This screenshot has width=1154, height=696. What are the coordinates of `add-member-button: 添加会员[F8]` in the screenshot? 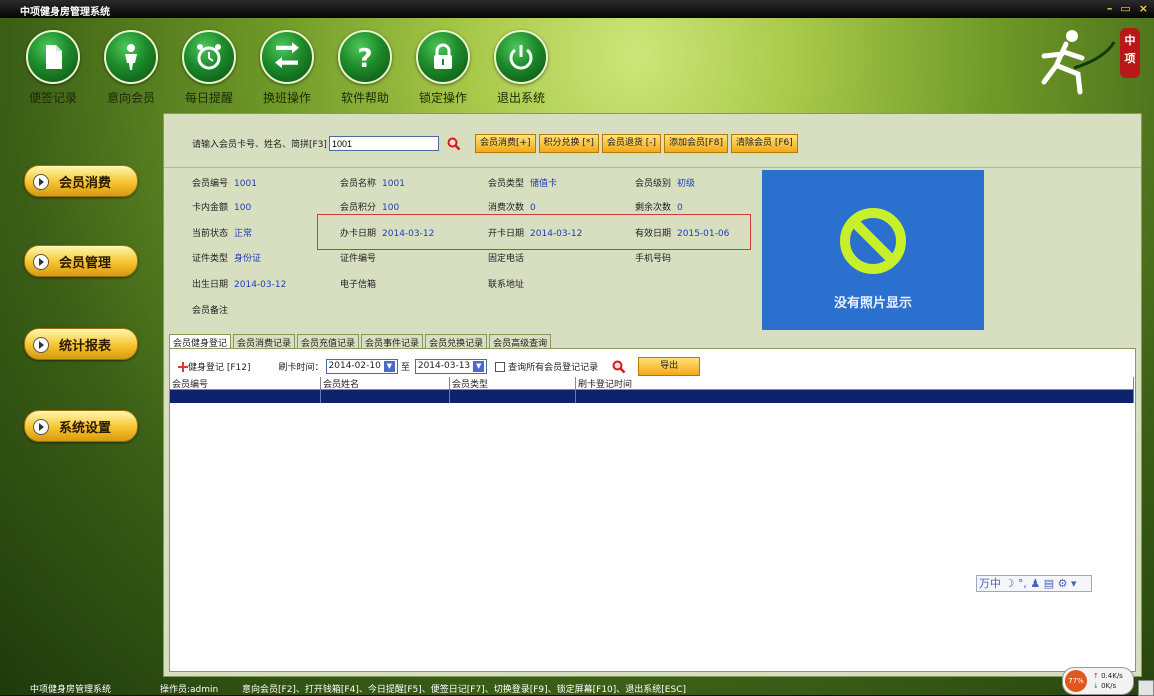 It's located at (696, 143).